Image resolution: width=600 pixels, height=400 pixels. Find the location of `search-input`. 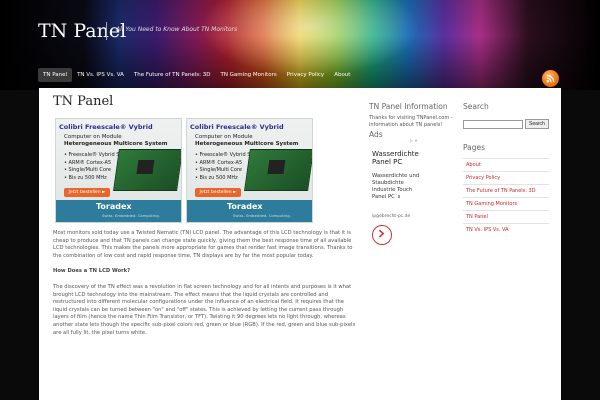

search-input is located at coordinates (493, 124).